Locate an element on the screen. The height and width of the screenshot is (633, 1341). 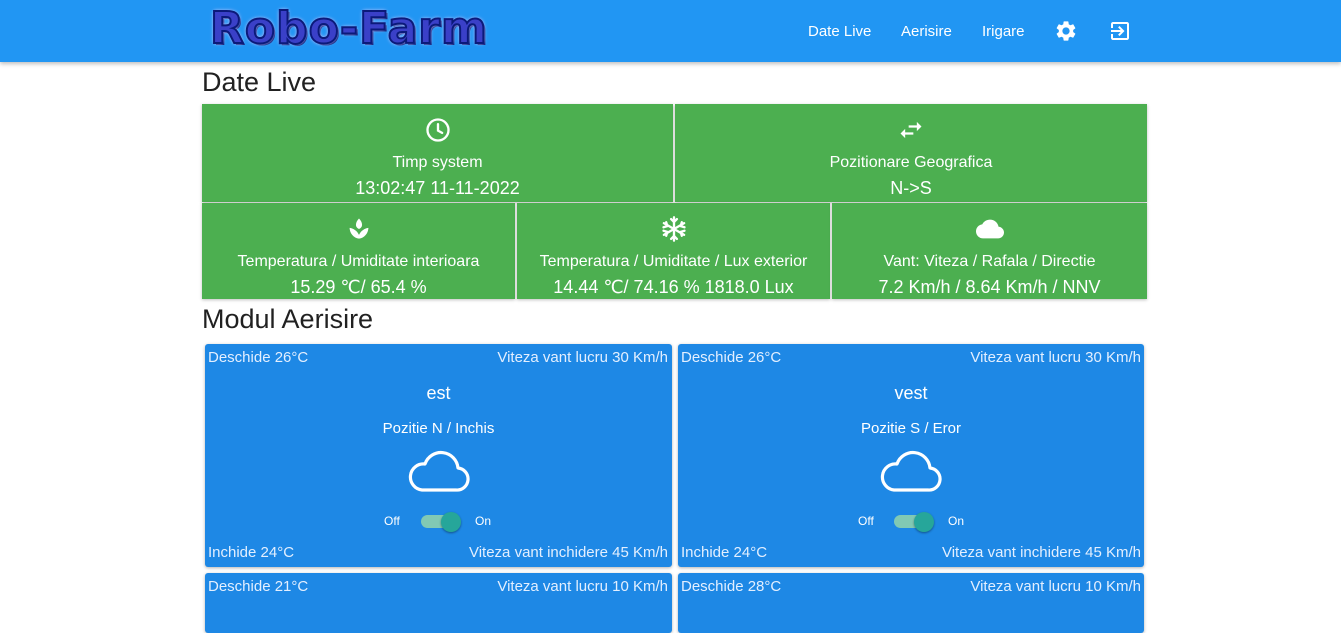
tile-value: 13:02:47 11-11-2022 is located at coordinates (437, 188).